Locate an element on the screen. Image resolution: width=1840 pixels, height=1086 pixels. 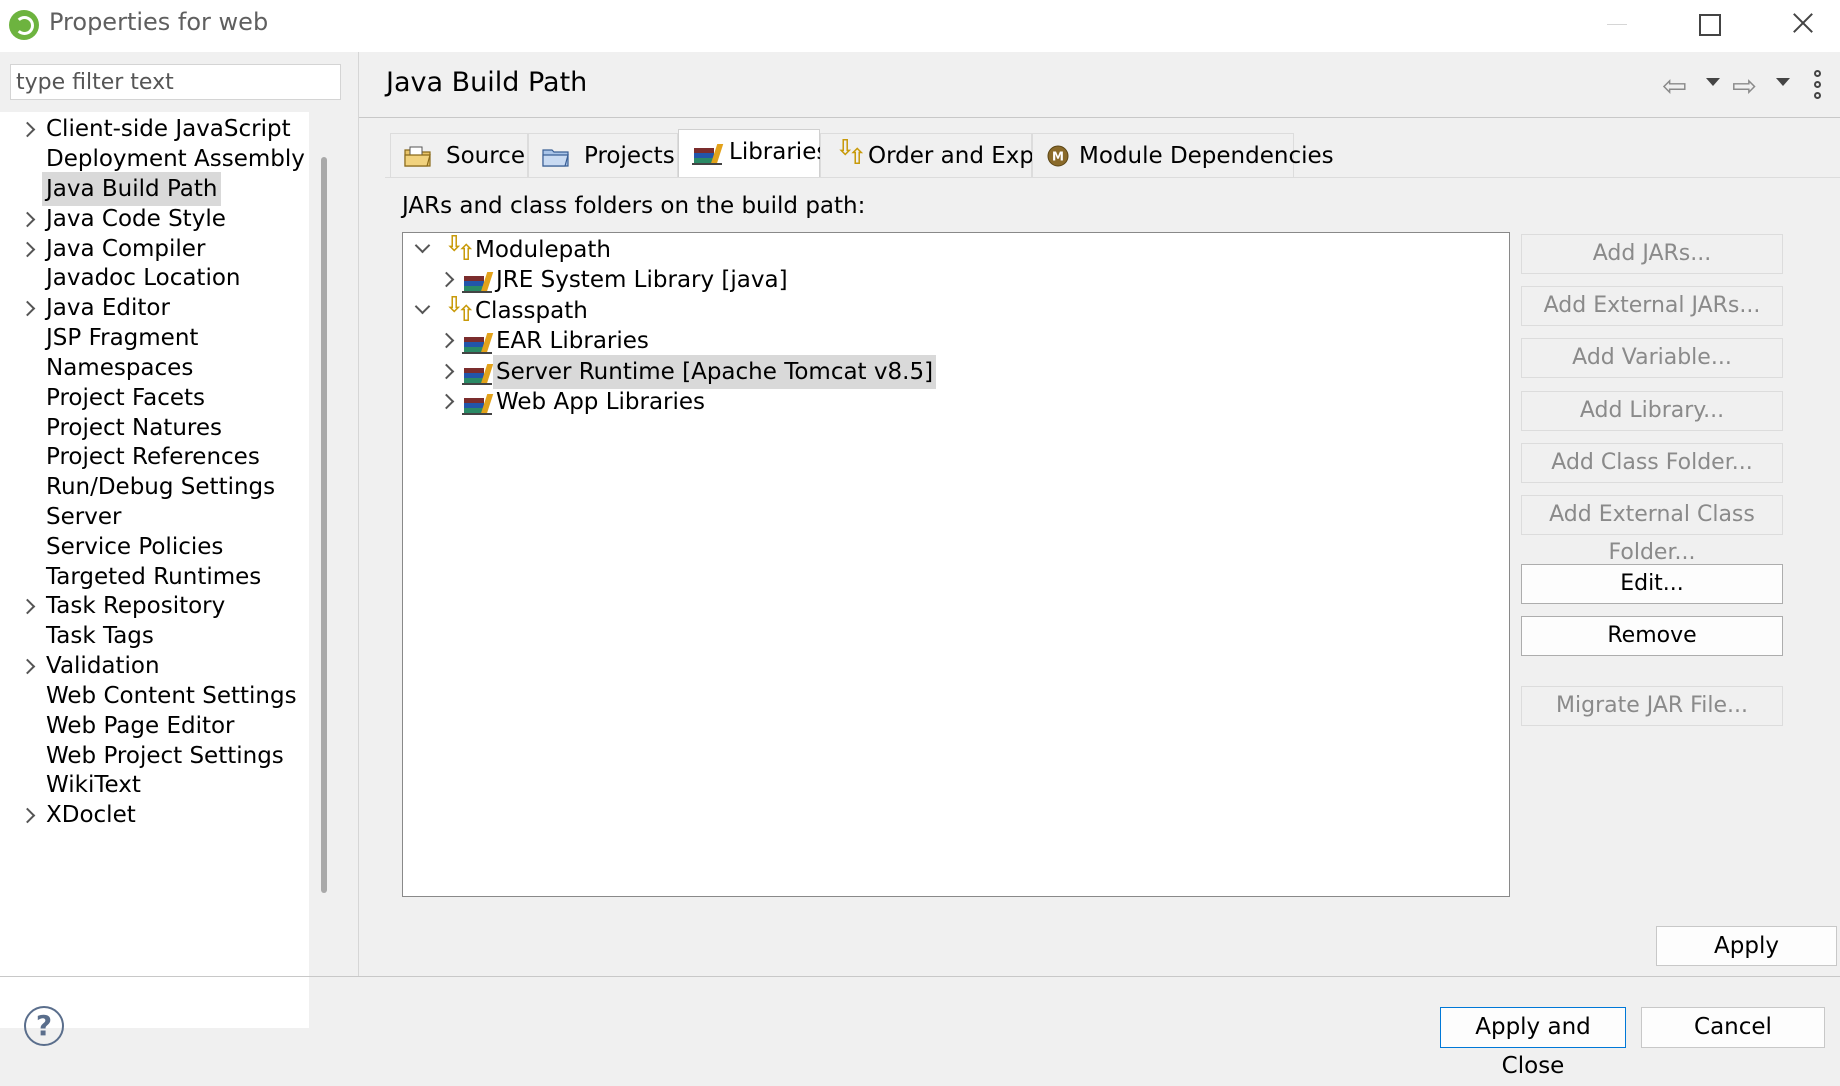
module-dependencies-icon: M is located at coordinates (1058, 156).